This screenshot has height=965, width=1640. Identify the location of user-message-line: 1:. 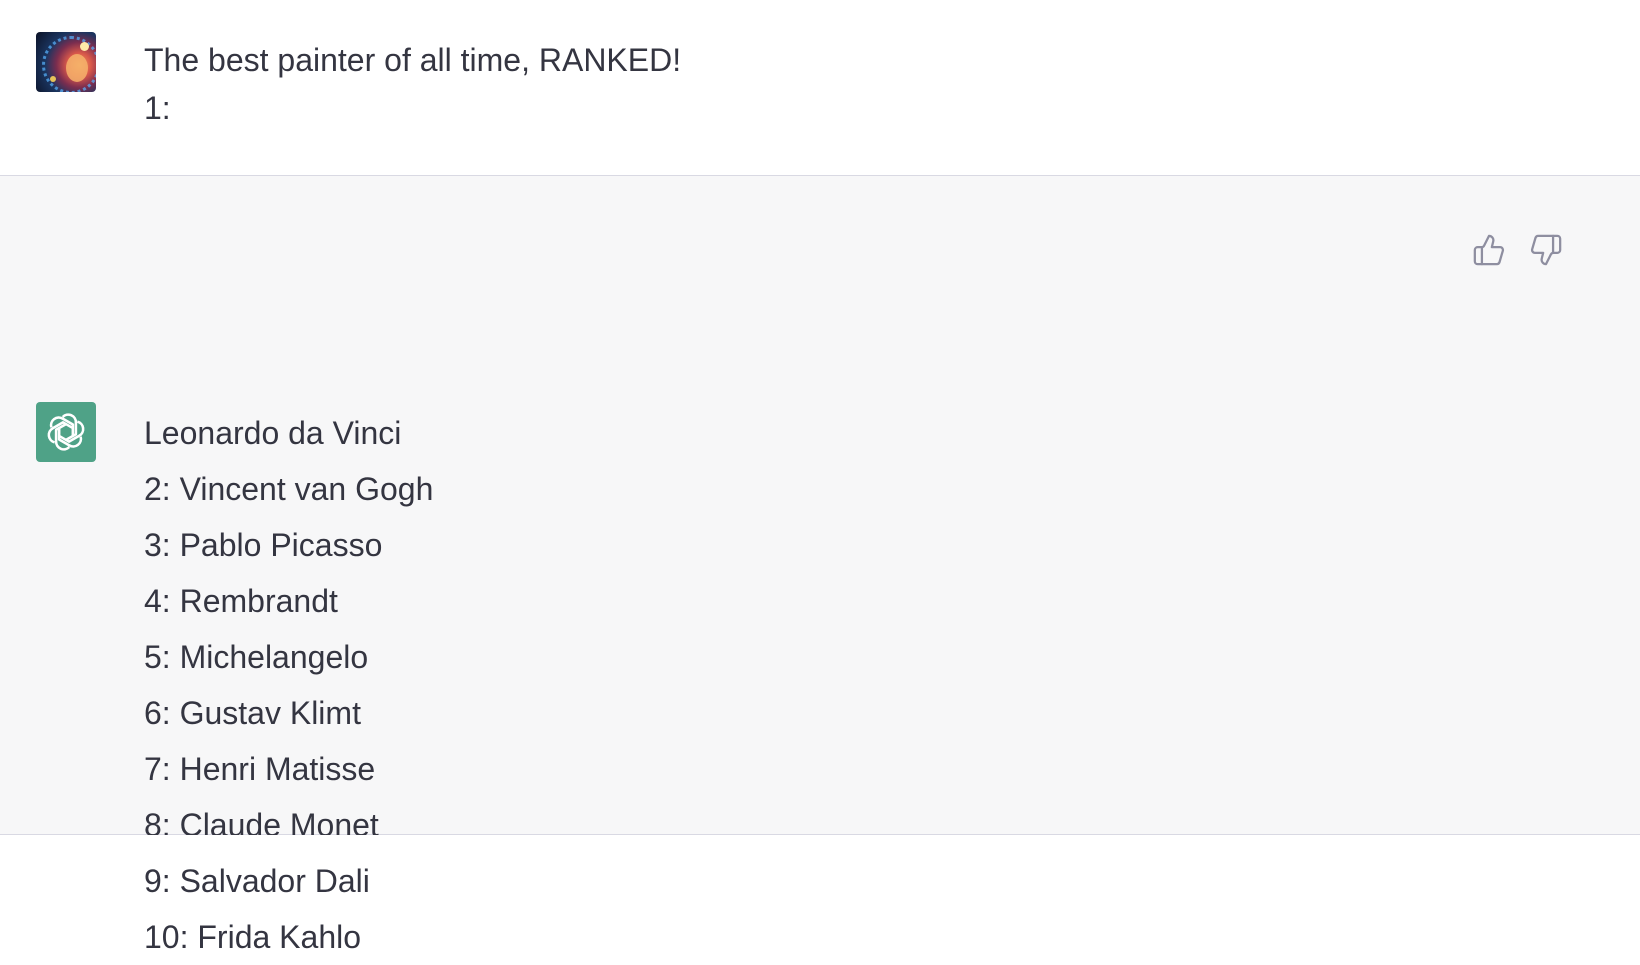
(157, 108).